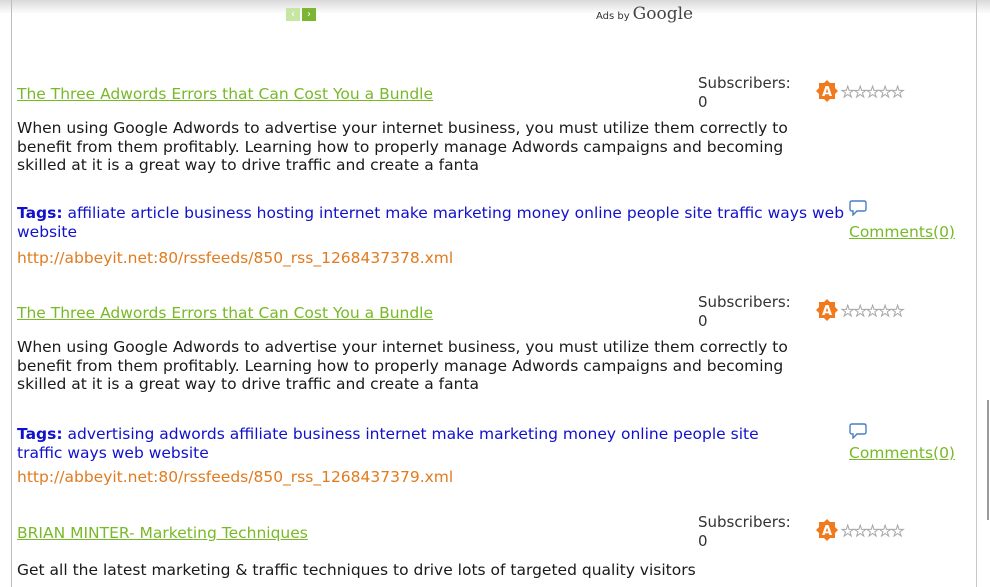 This screenshot has height=587, width=990. I want to click on chevron-right-icon: ›, so click(309, 14).